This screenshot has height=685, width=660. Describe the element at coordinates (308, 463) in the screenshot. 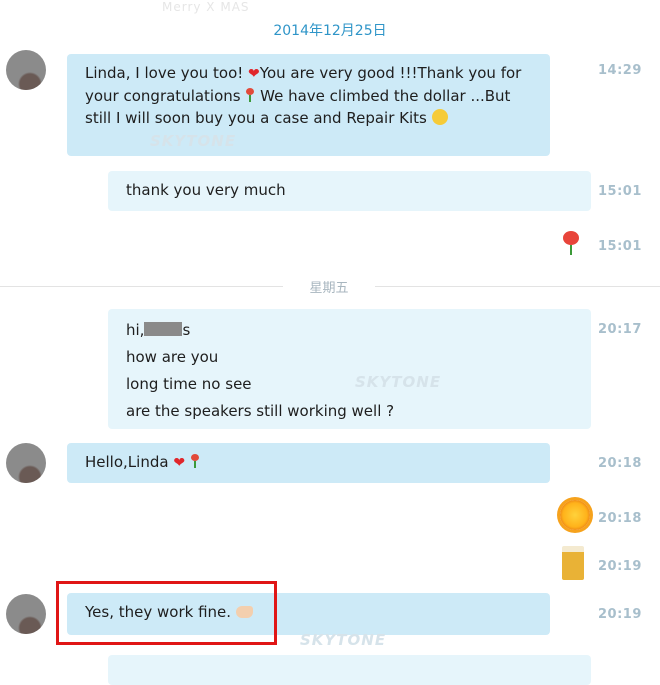

I see `message-bubble-incoming: Hello,Linda ❤` at that location.